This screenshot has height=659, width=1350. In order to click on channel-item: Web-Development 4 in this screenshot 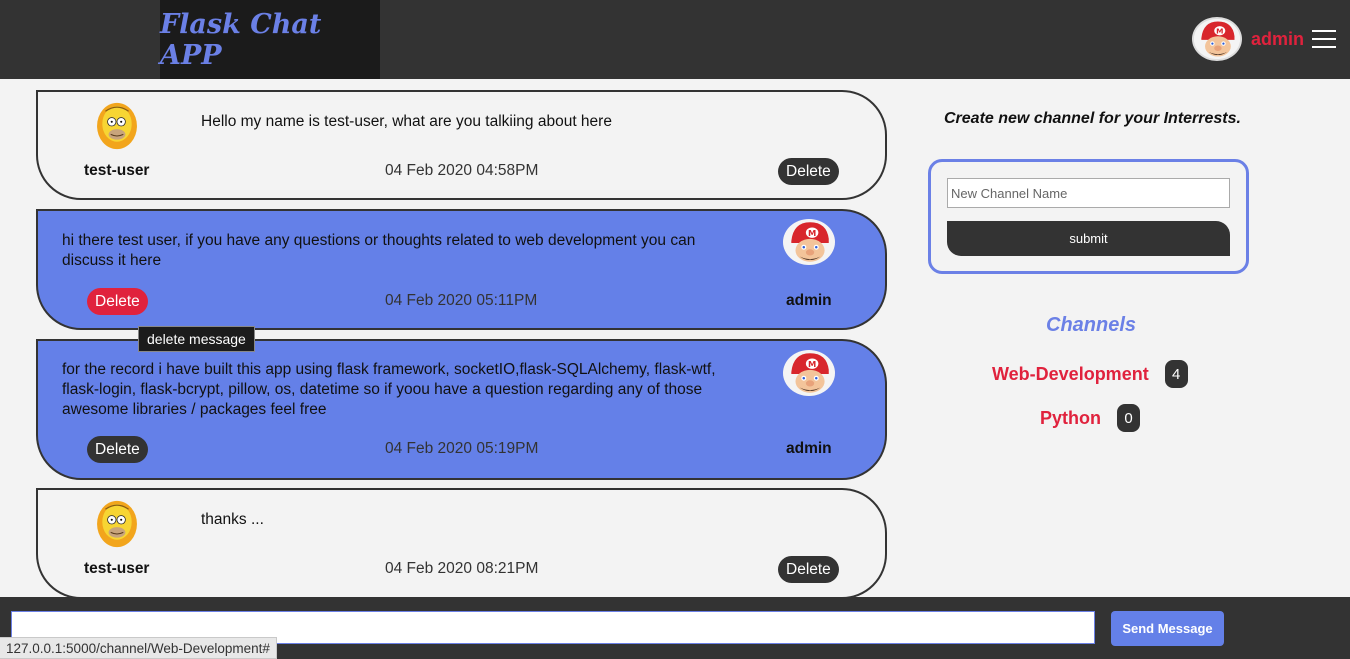, I will do `click(1090, 374)`.